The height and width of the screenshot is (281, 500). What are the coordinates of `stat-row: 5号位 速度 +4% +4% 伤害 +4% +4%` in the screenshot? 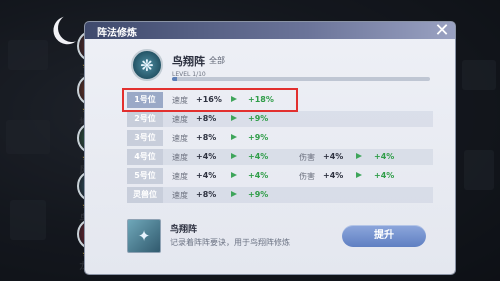 It's located at (280, 176).